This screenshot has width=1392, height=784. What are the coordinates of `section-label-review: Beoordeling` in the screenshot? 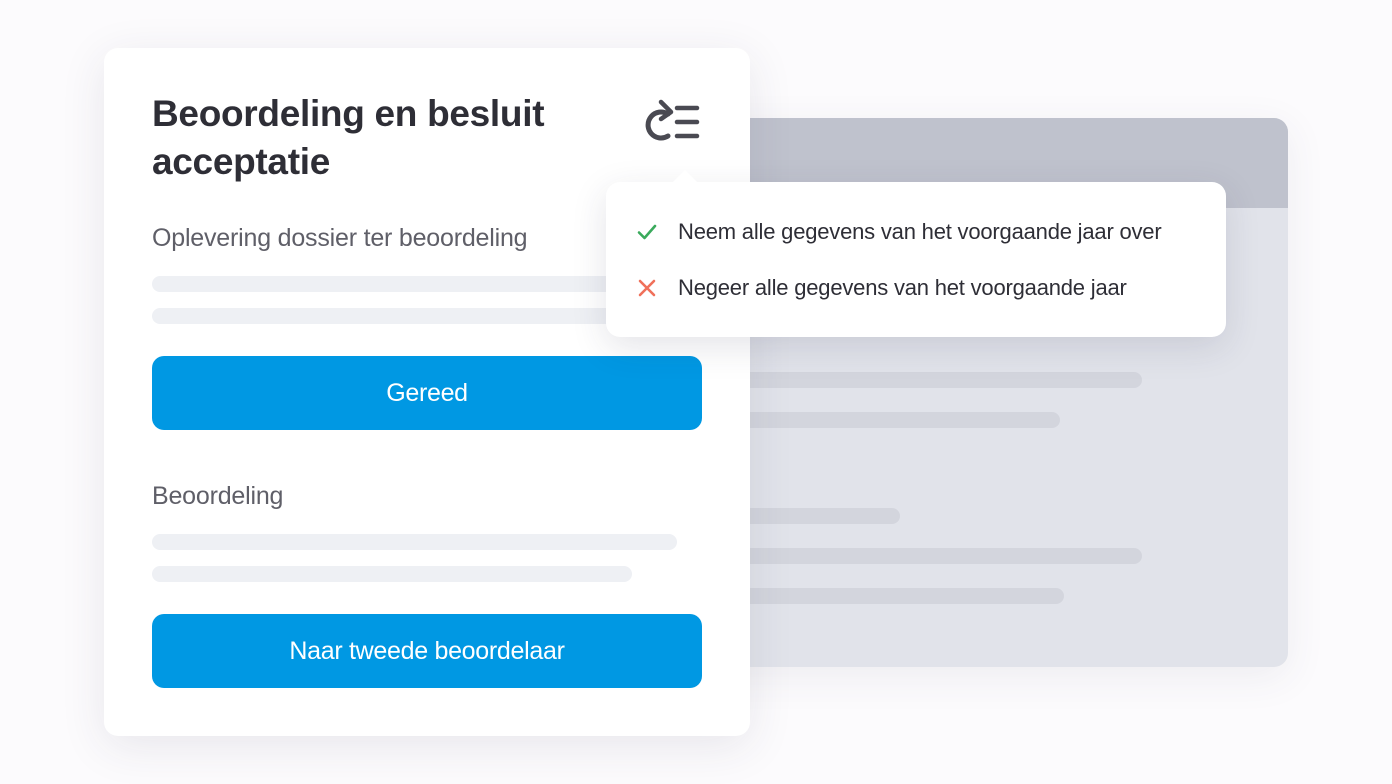 It's located at (218, 496).